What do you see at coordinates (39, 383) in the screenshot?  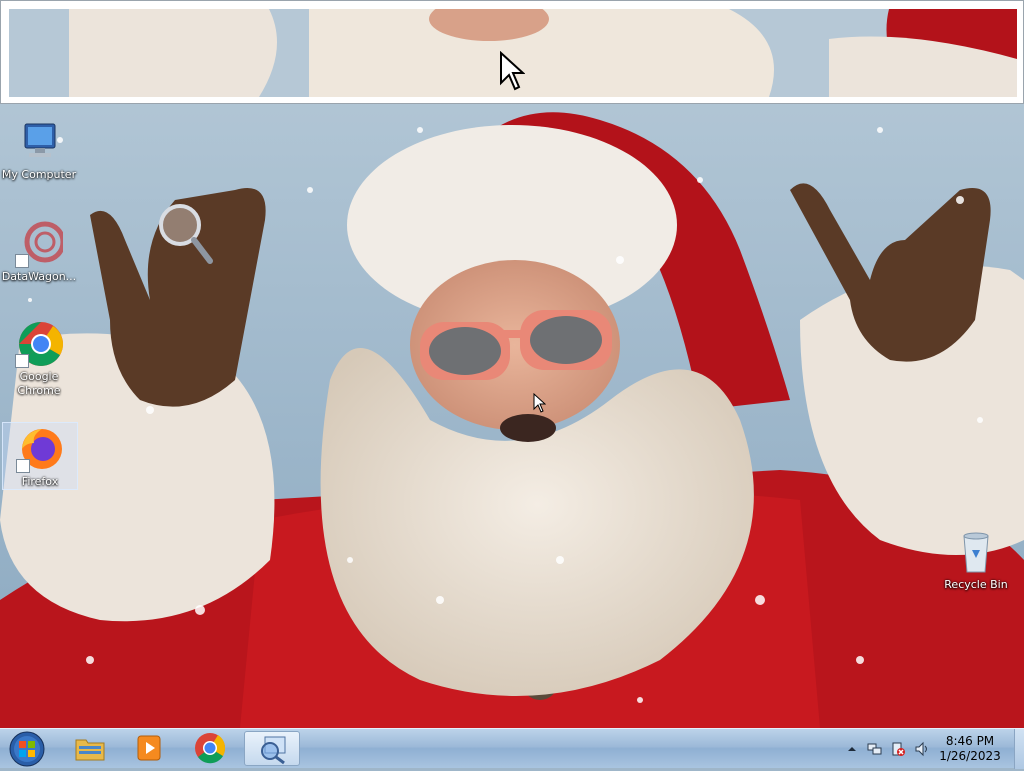 I see `desktop-icon-label: Google Chrome` at bounding box center [39, 383].